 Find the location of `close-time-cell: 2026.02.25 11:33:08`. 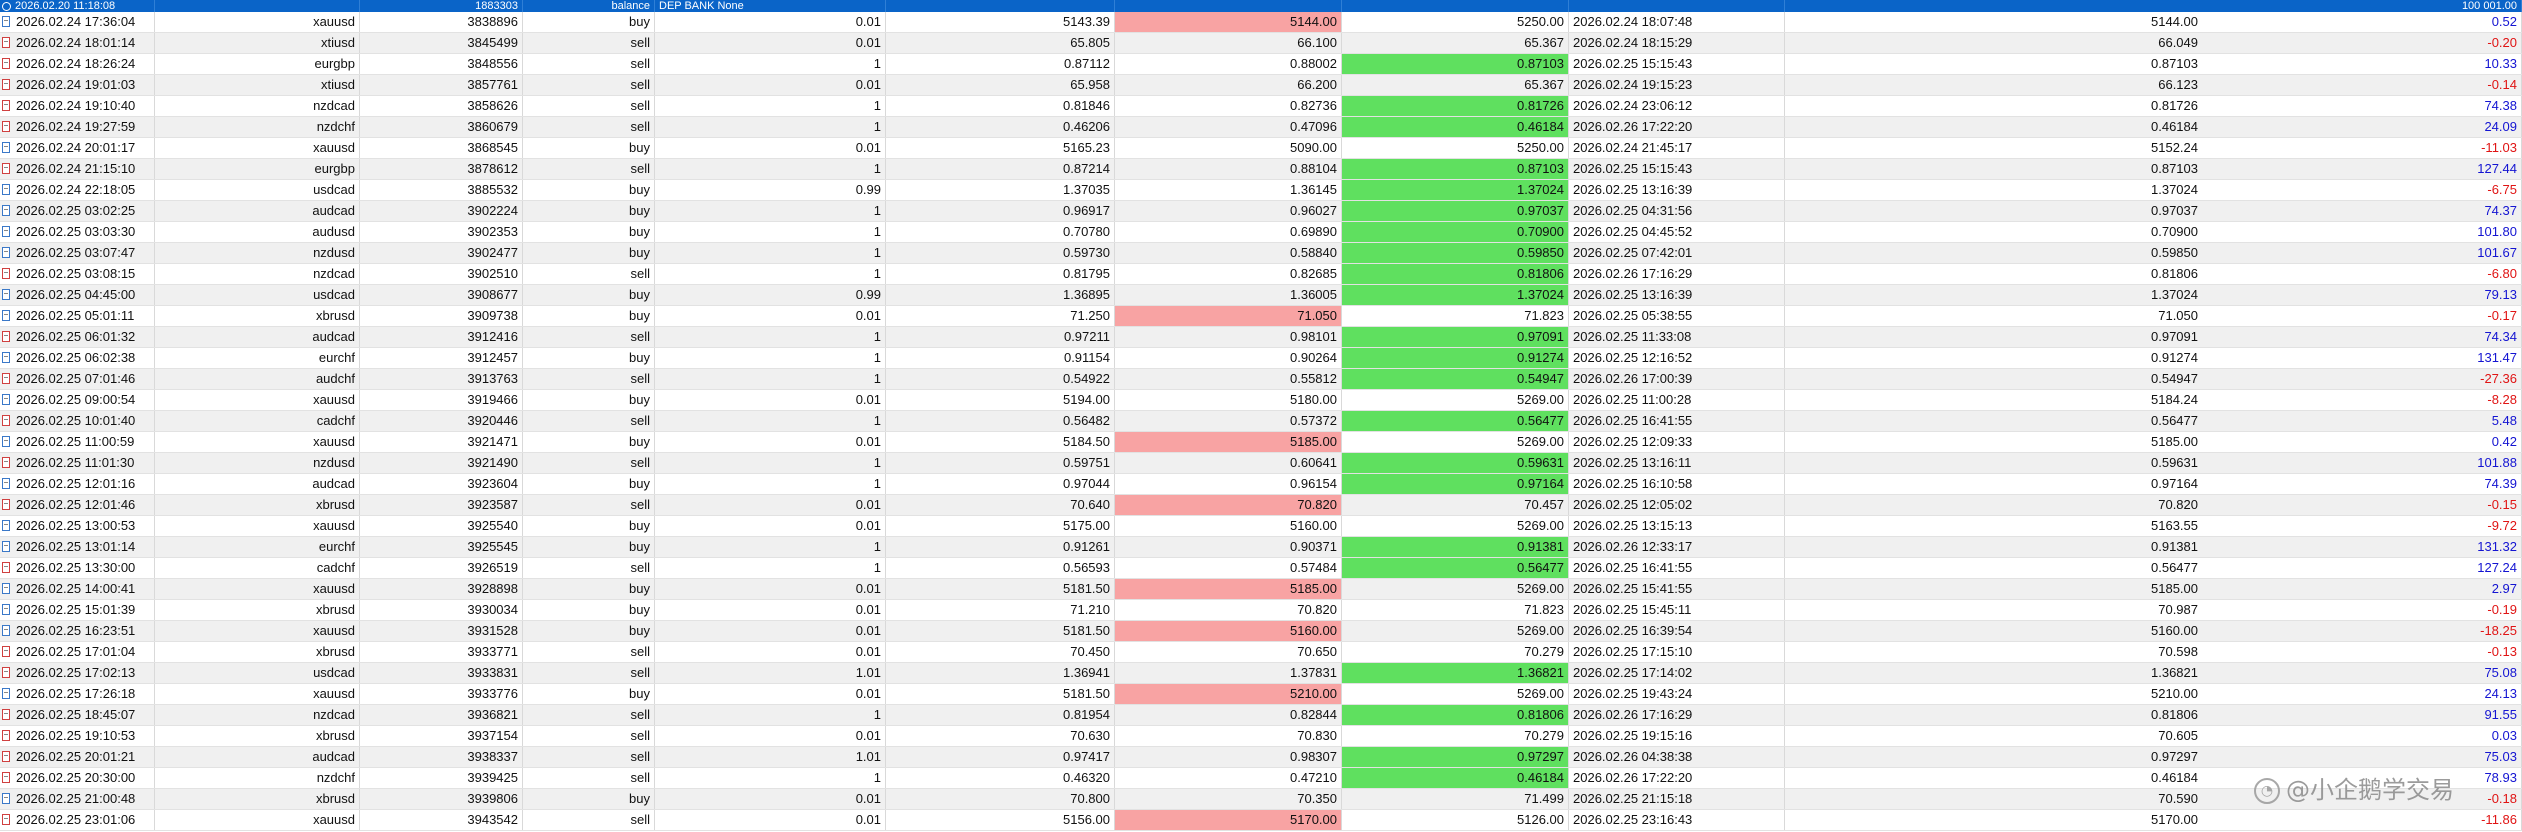

close-time-cell: 2026.02.25 11:33:08 is located at coordinates (1677, 337).